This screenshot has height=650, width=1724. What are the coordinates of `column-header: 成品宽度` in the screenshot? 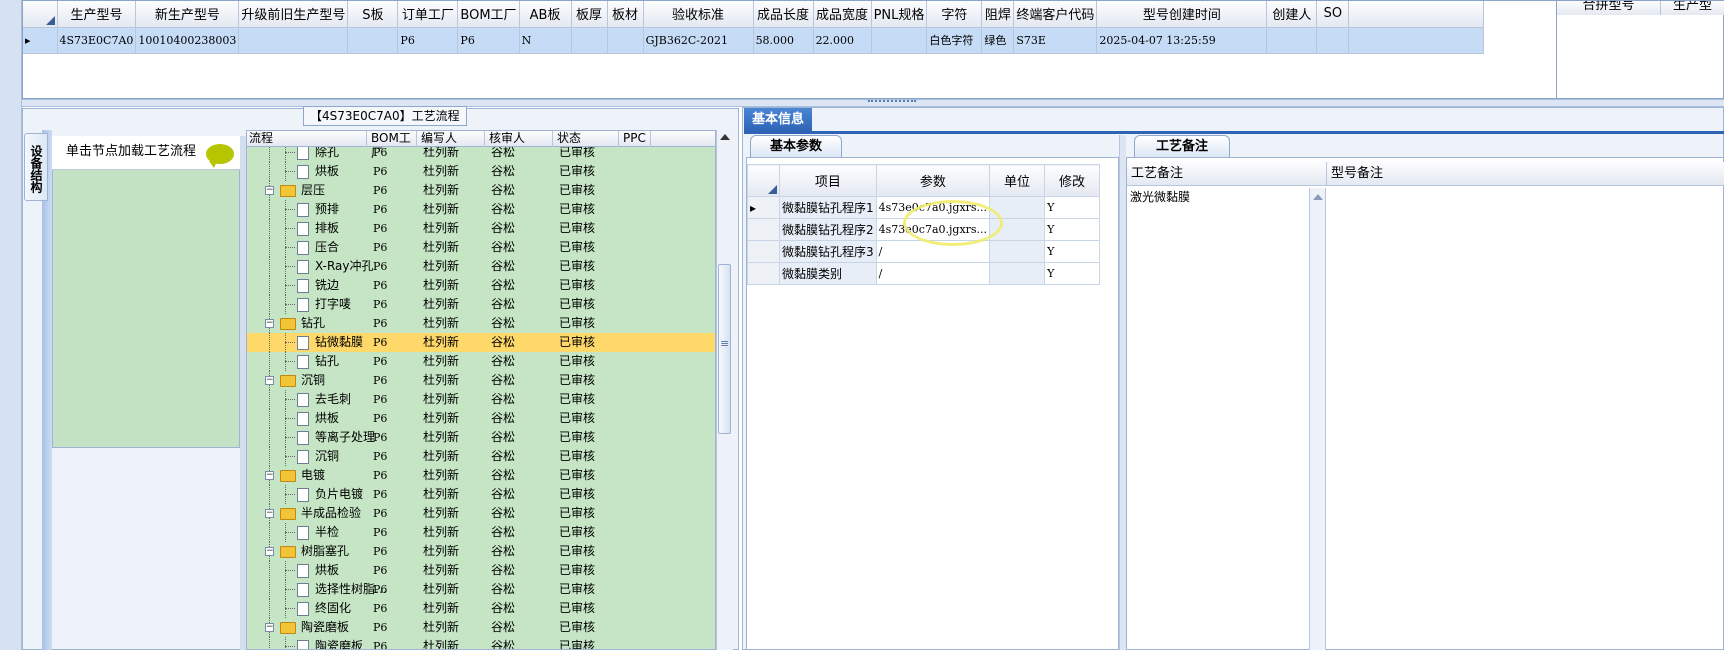 It's located at (842, 14).